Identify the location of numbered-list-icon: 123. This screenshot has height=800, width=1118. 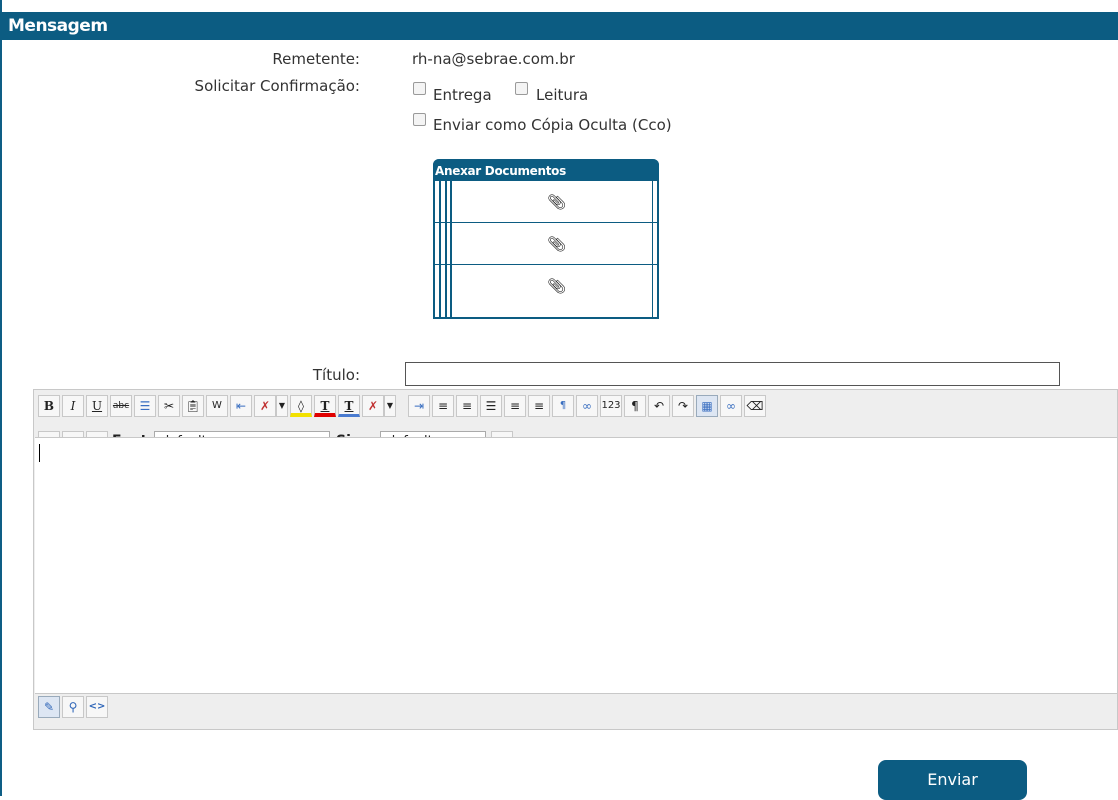
(611, 406).